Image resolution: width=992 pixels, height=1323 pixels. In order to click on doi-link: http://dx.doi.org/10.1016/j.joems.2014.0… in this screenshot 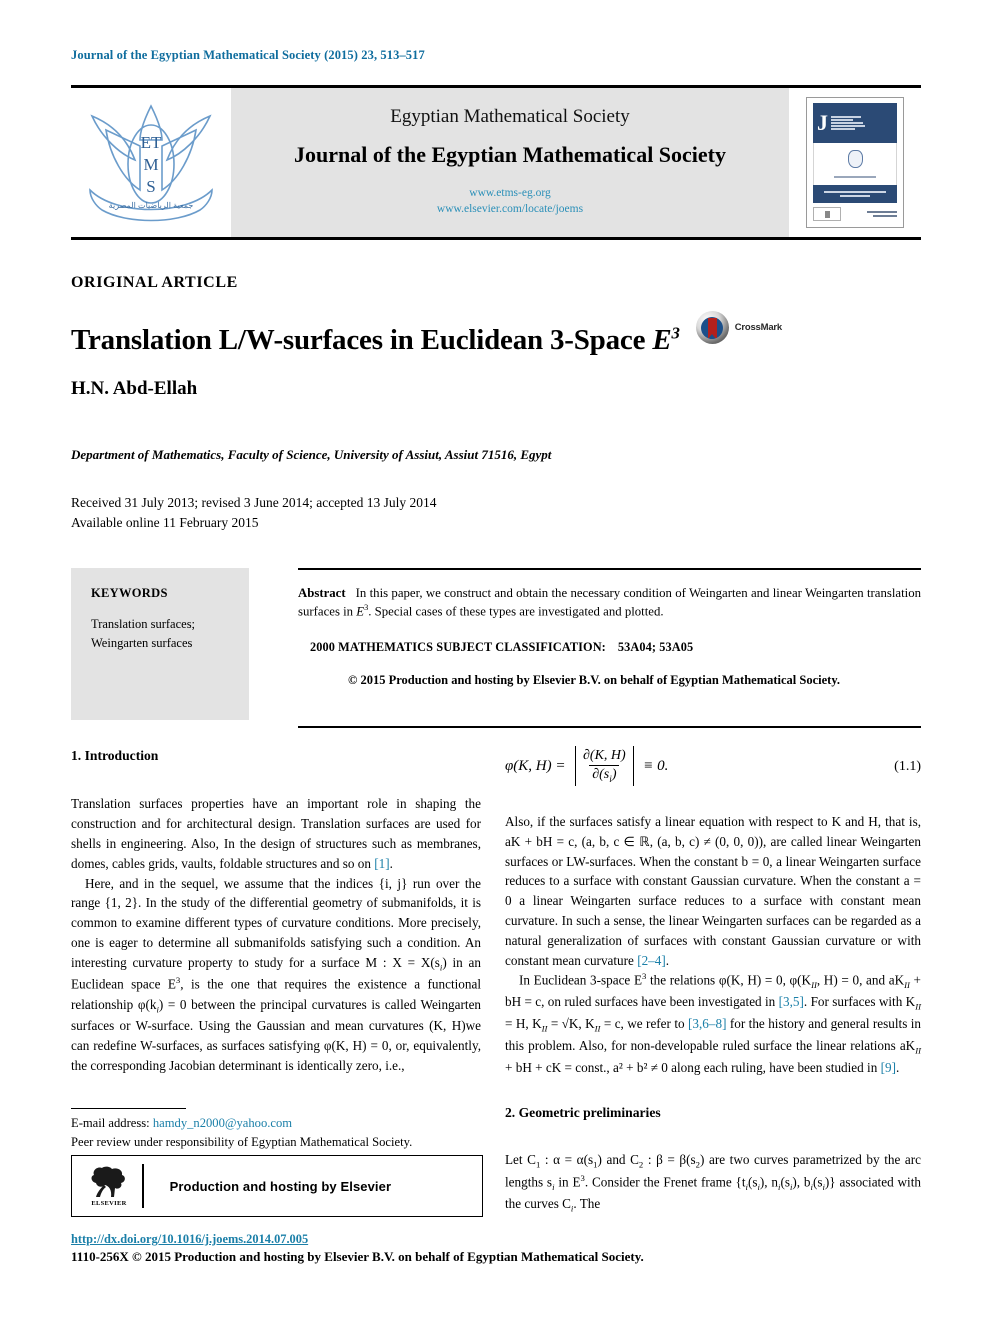, I will do `click(189, 1239)`.